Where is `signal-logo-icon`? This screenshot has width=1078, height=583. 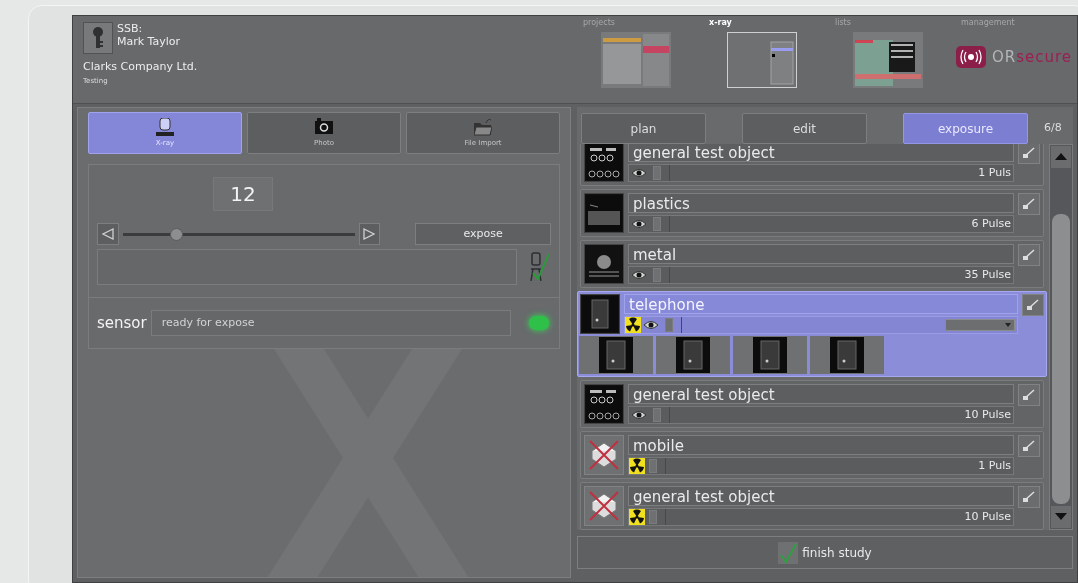 signal-logo-icon is located at coordinates (970, 57).